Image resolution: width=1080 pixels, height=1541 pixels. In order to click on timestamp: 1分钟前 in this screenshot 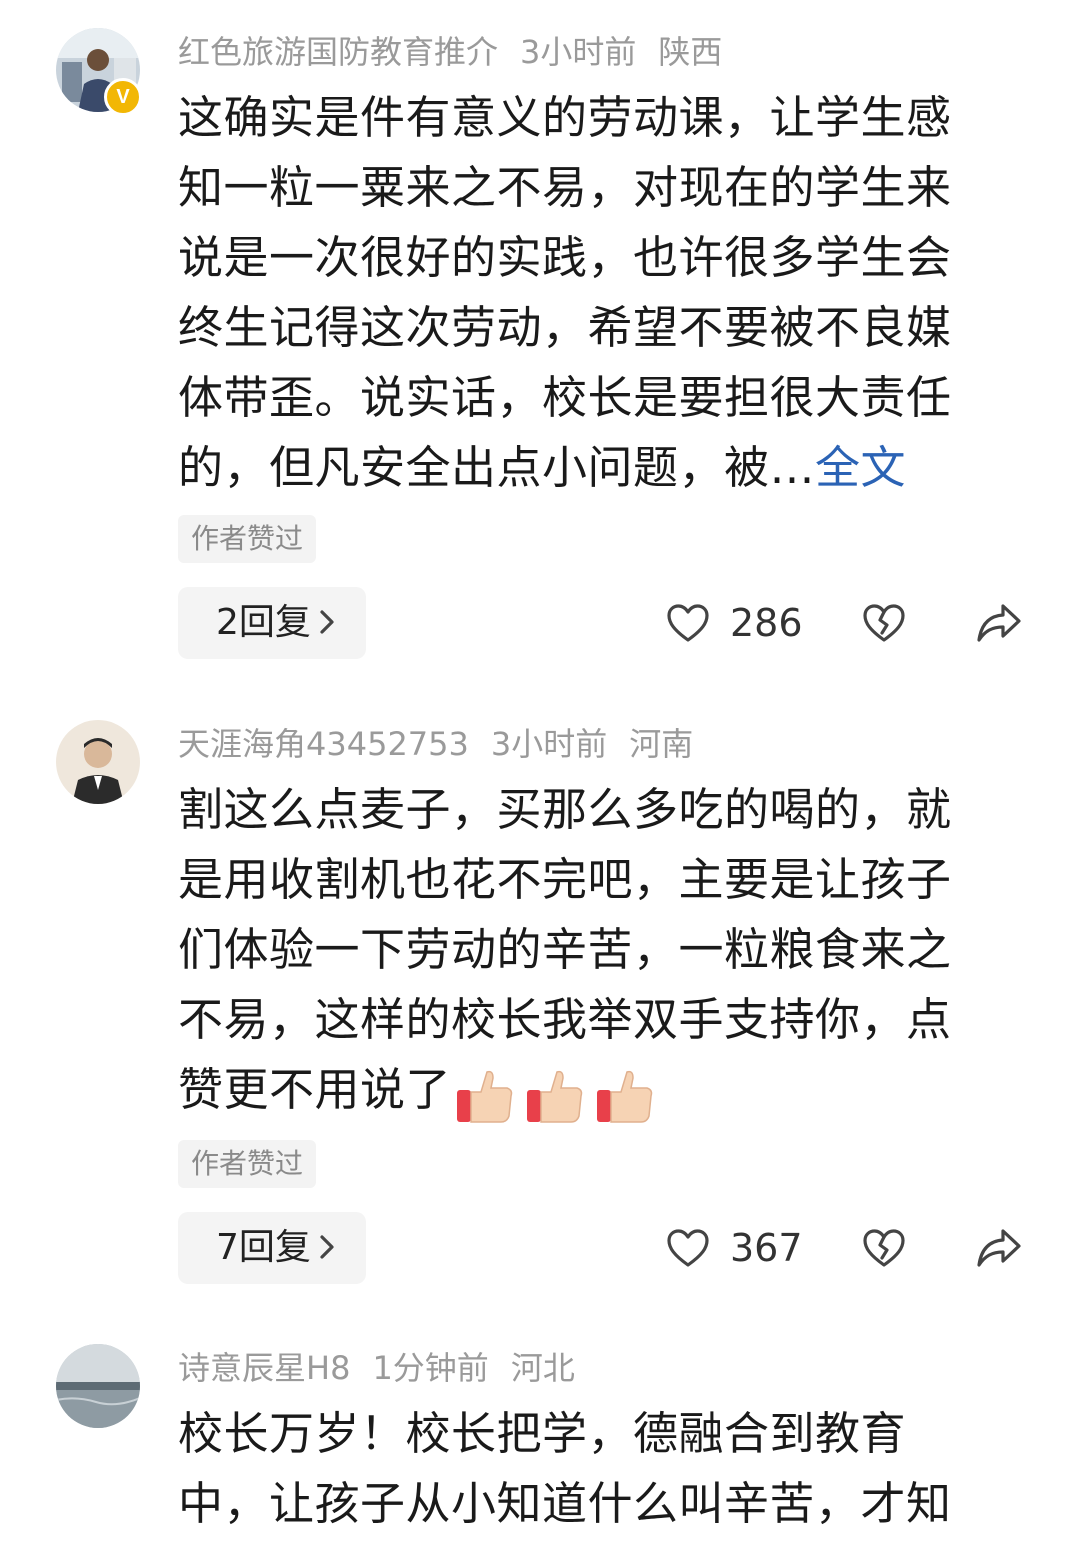, I will do `click(430, 1368)`.